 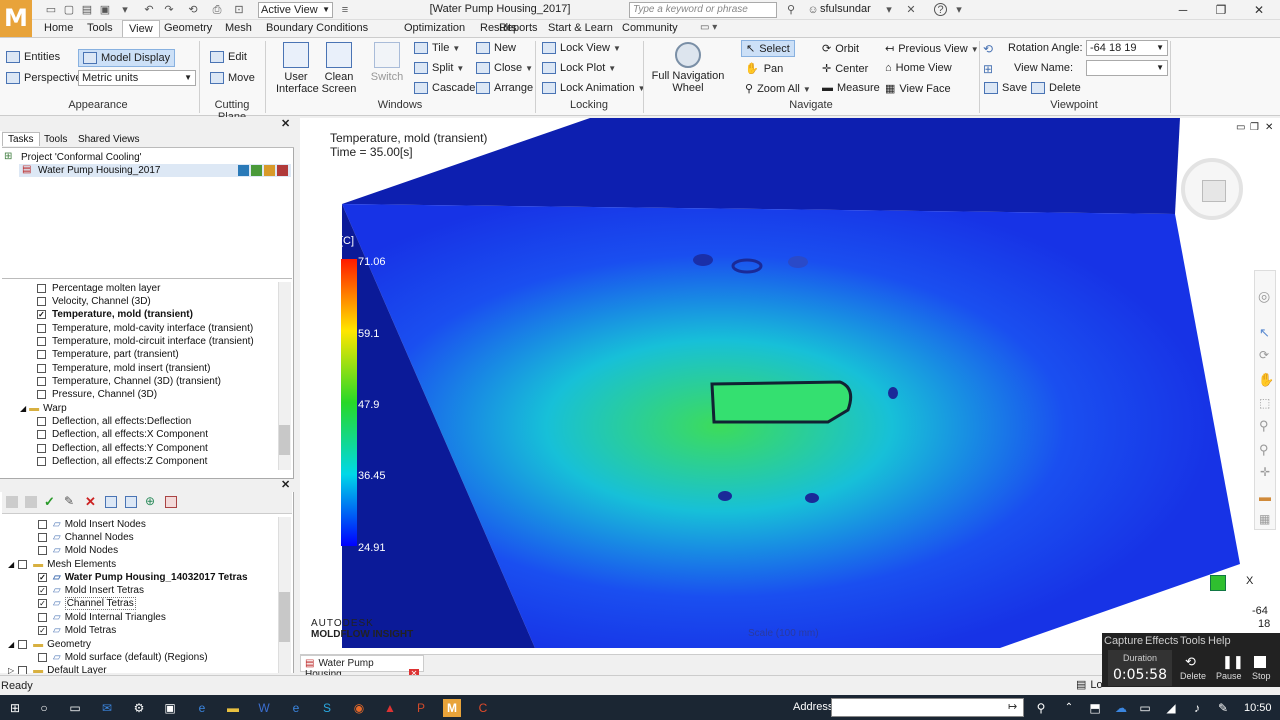 What do you see at coordinates (102, 617) in the screenshot?
I see `layer-item: ▱ Mold Internal Triangles` at bounding box center [102, 617].